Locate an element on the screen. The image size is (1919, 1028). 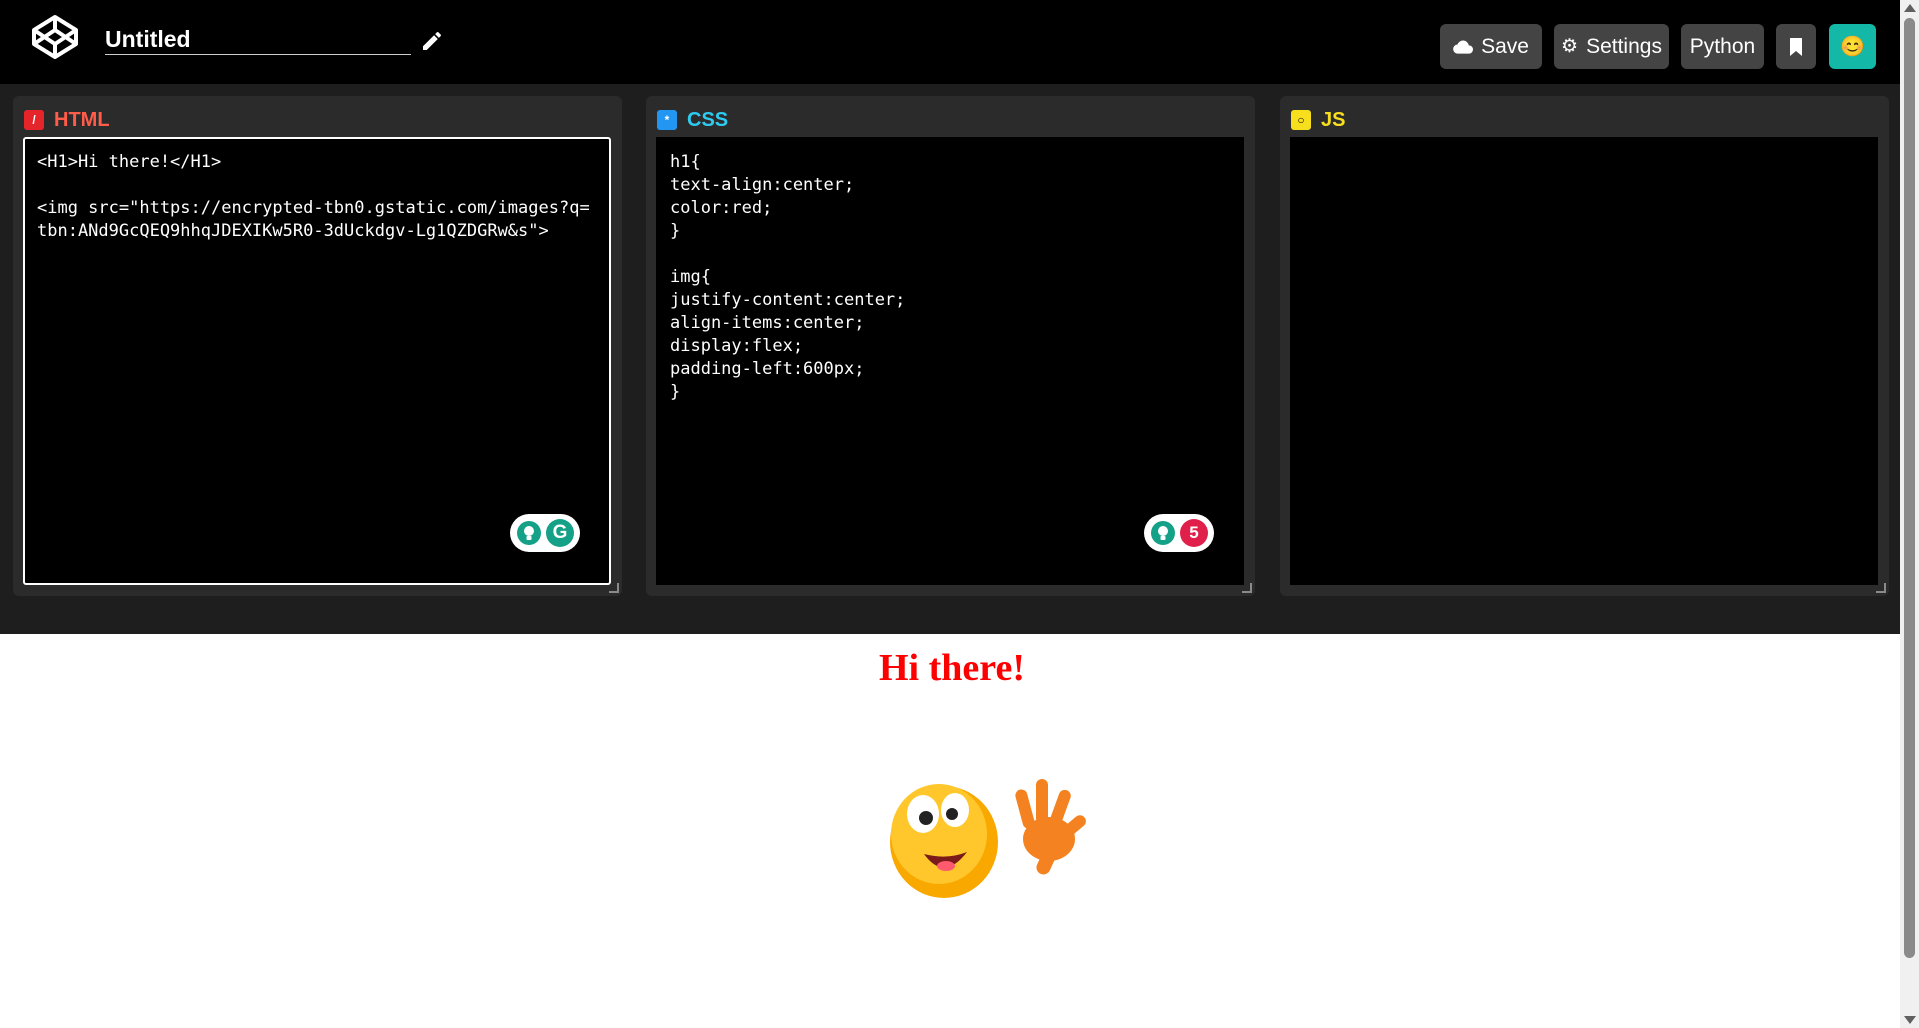
html-pane-label: HTML is located at coordinates (82, 119).